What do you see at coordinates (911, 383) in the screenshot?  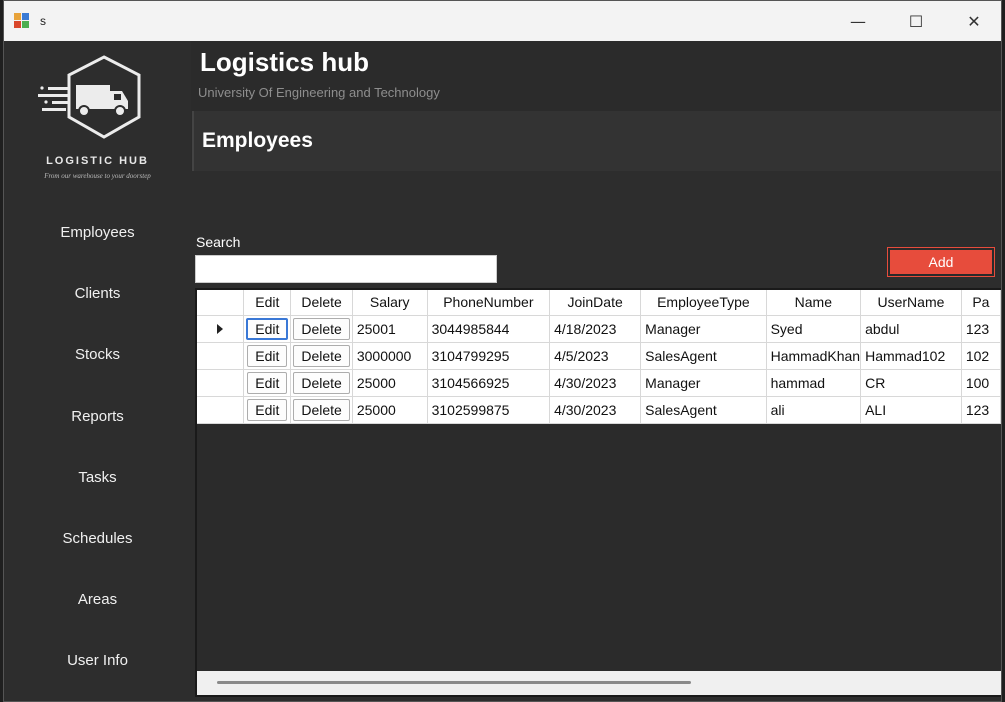 I see `username-cell: CR` at bounding box center [911, 383].